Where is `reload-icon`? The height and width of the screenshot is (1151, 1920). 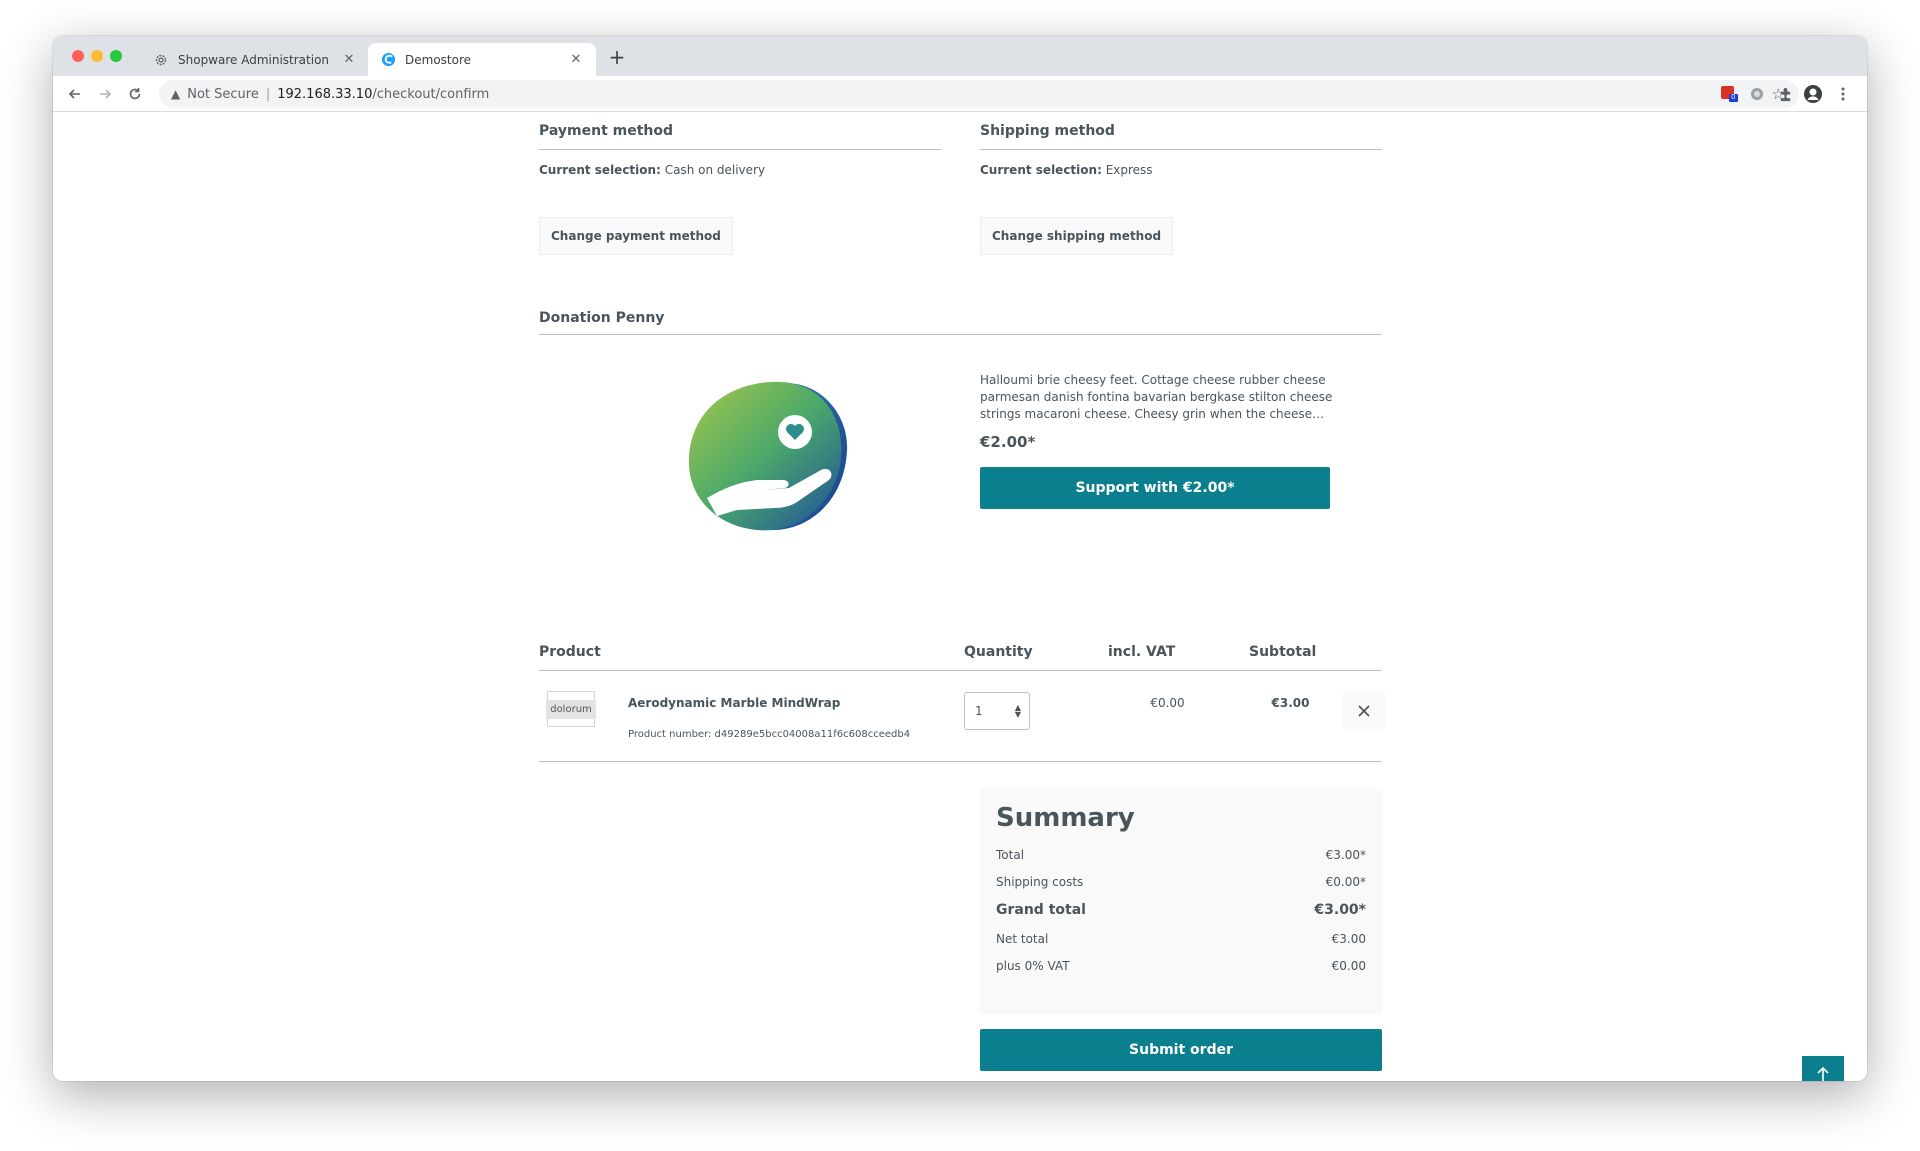
reload-icon is located at coordinates (135, 94).